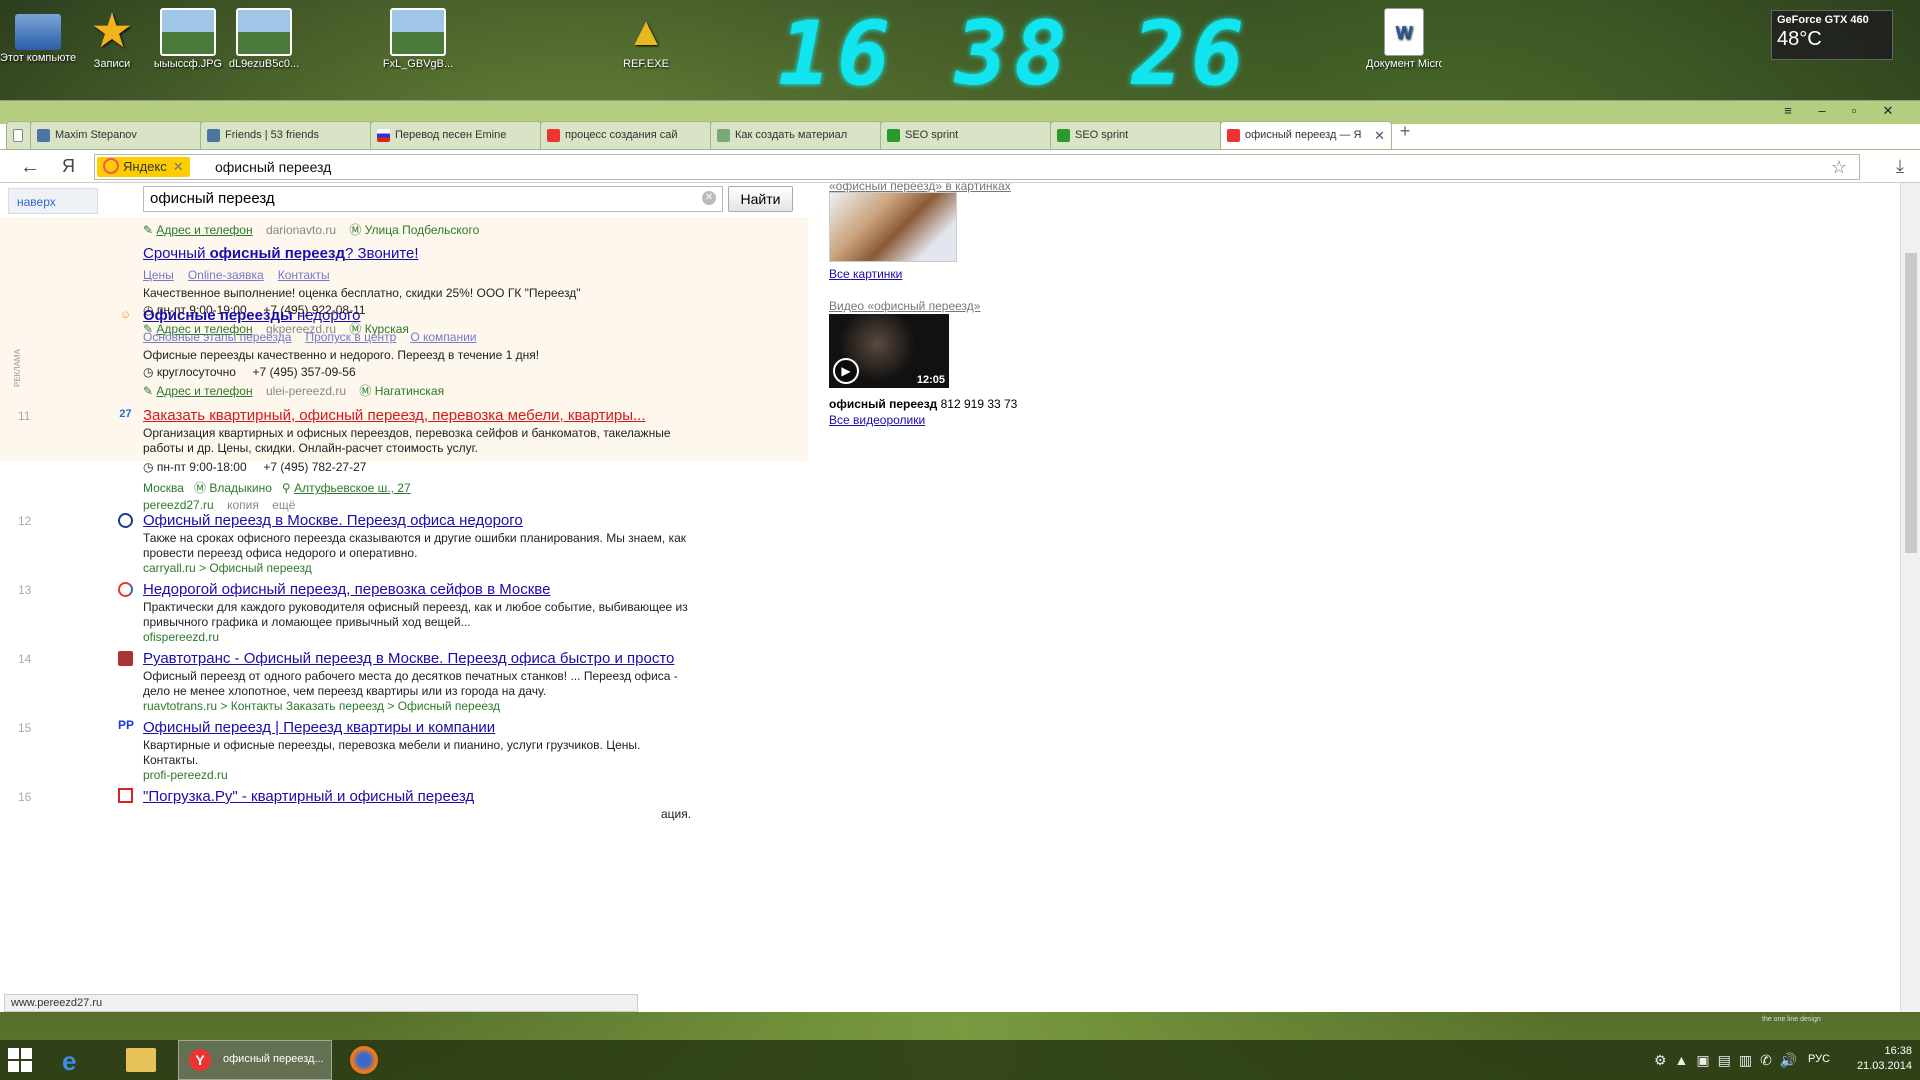 Image resolution: width=1920 pixels, height=1080 pixels. Describe the element at coordinates (352, 488) in the screenshot. I see `address-link: Алтуфьевское ш., 27` at that location.